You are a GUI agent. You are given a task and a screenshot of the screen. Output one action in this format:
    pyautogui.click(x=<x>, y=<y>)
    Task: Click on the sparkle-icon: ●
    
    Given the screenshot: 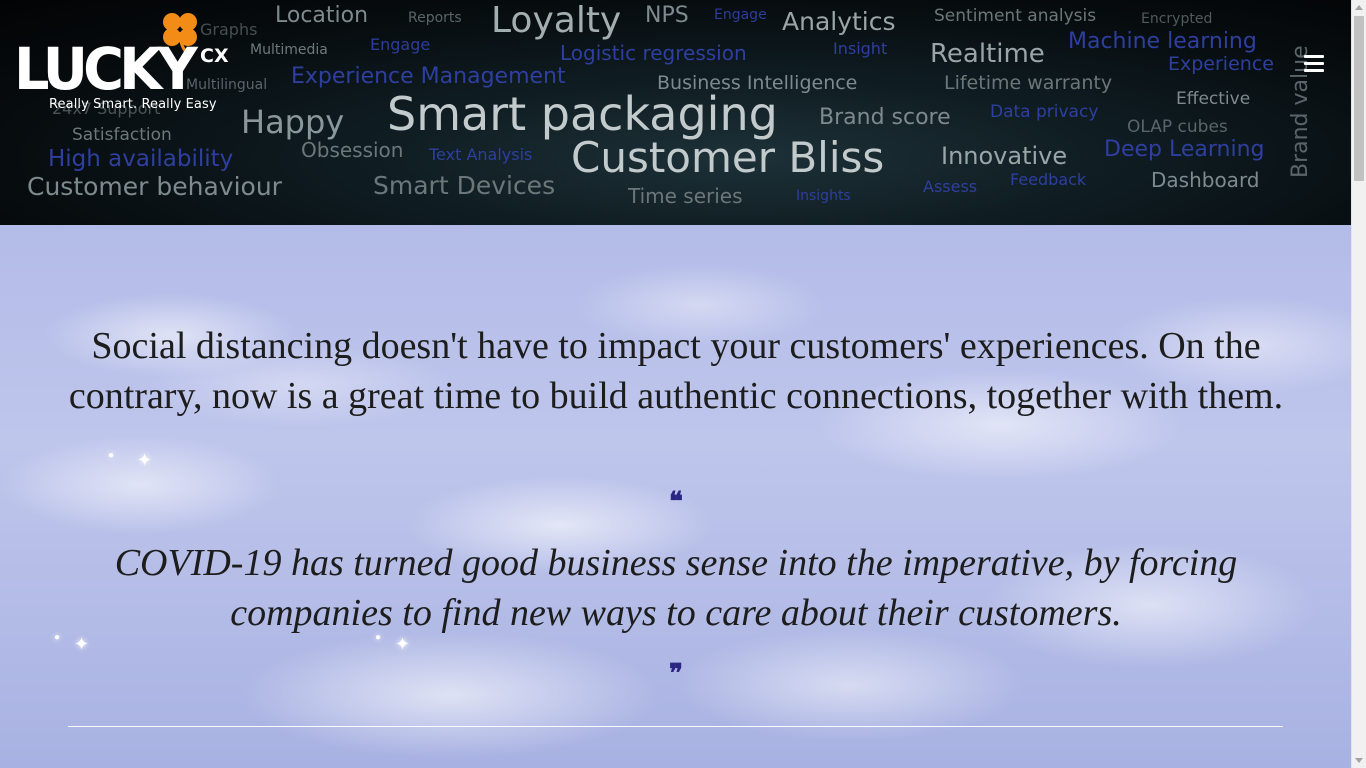 What is the action you would take?
    pyautogui.click(x=111, y=455)
    